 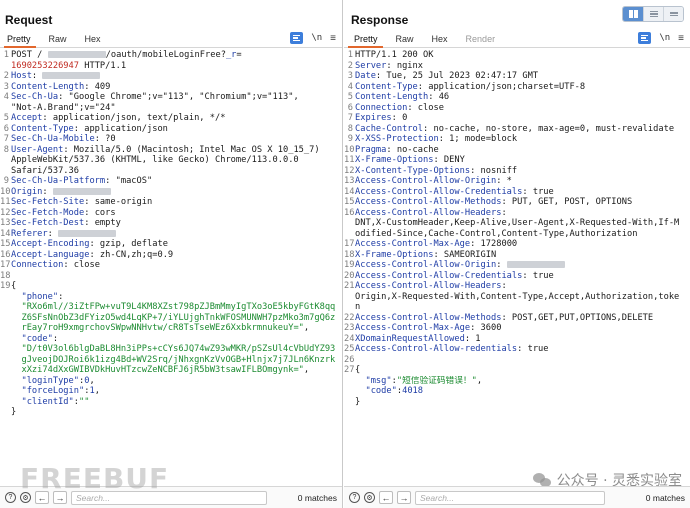 What do you see at coordinates (50, 380) in the screenshot?
I see `code-token: "loginType"` at bounding box center [50, 380].